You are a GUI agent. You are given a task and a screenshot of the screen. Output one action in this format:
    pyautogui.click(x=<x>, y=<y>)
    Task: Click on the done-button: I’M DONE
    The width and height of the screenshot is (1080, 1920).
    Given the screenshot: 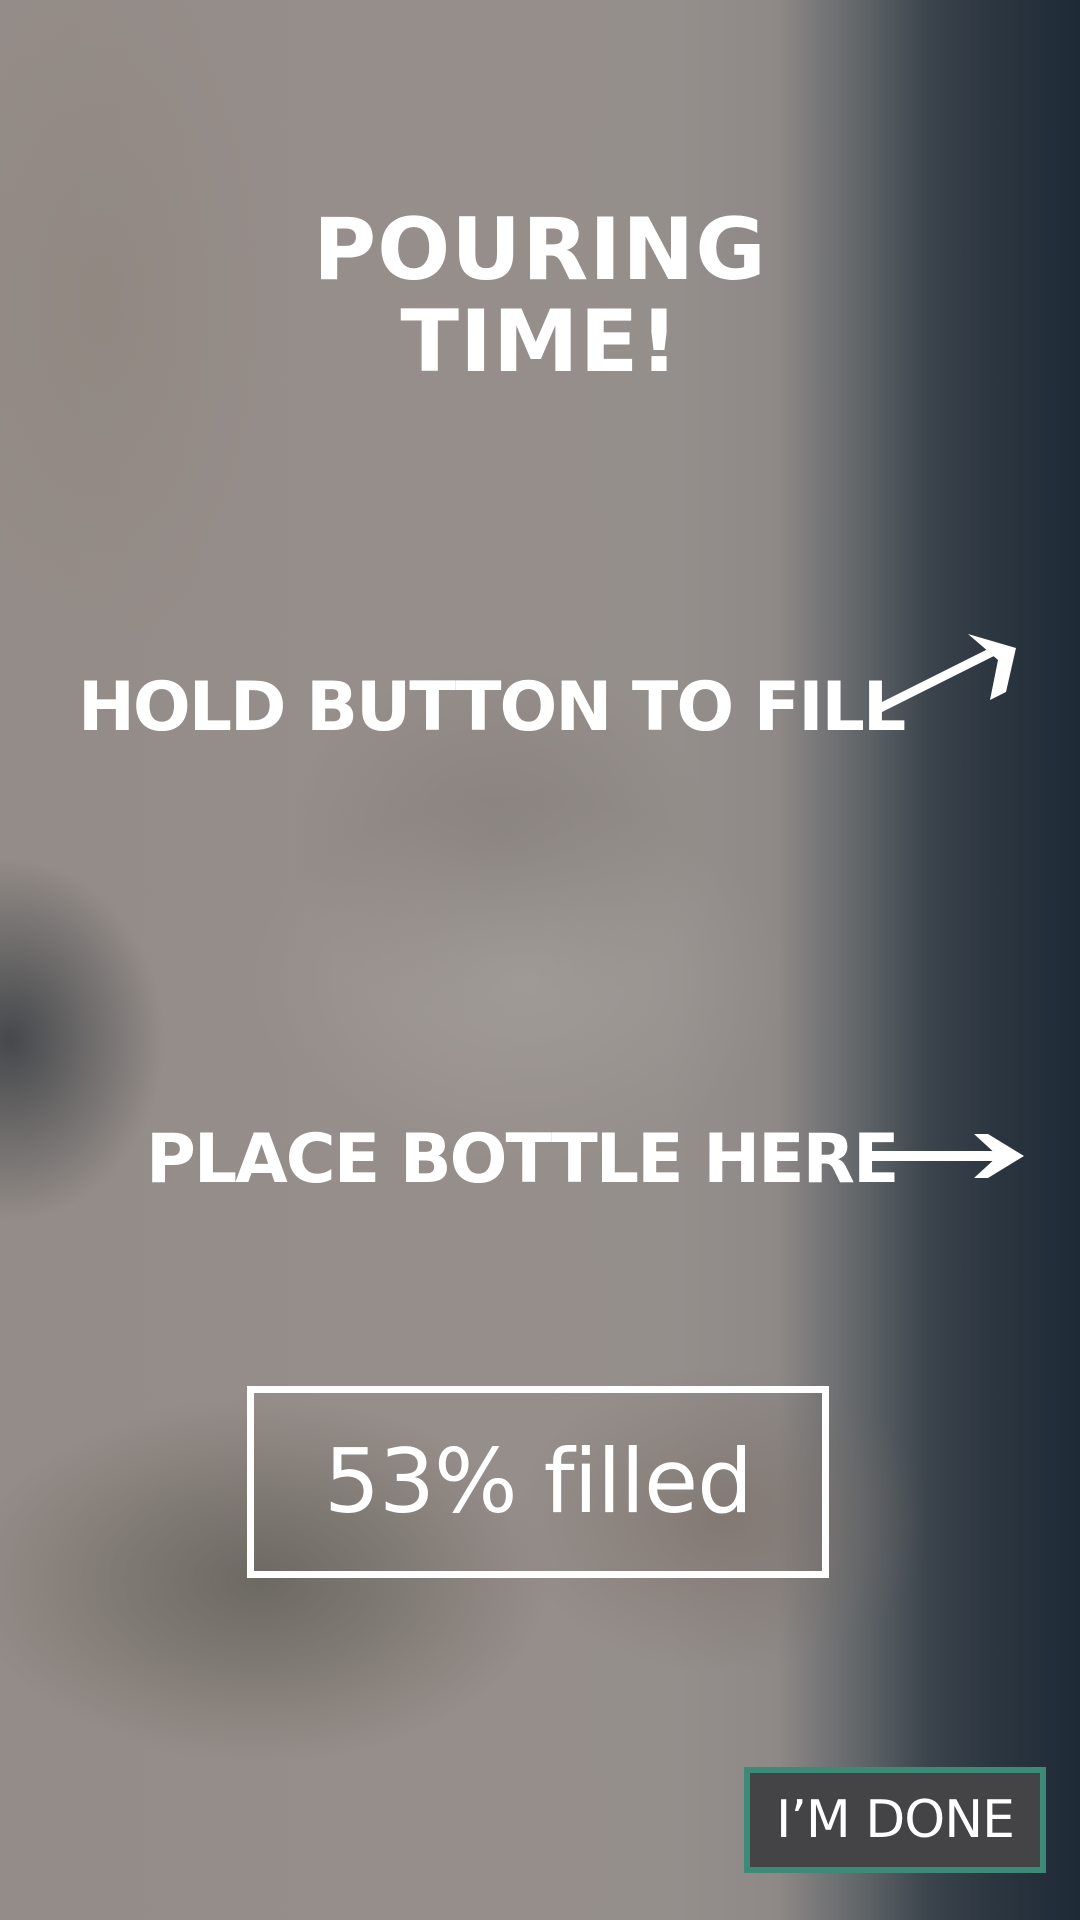 What is the action you would take?
    pyautogui.click(x=895, y=1820)
    